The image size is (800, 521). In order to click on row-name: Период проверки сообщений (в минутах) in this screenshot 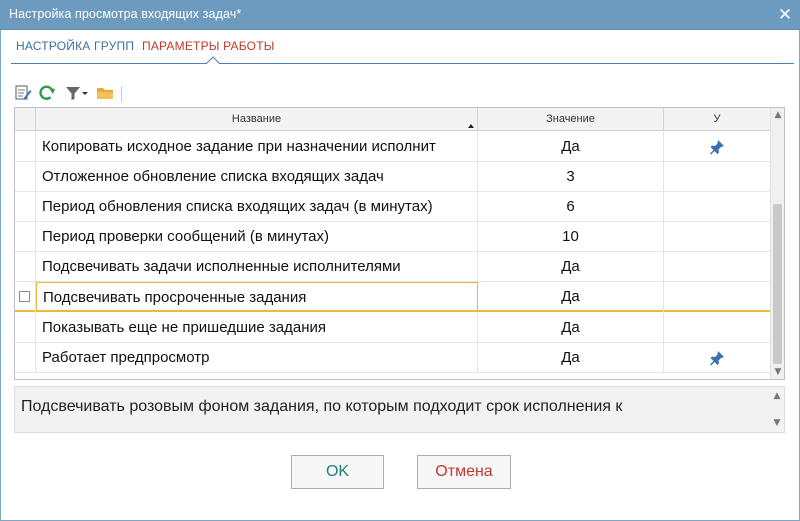, I will do `click(257, 237)`.